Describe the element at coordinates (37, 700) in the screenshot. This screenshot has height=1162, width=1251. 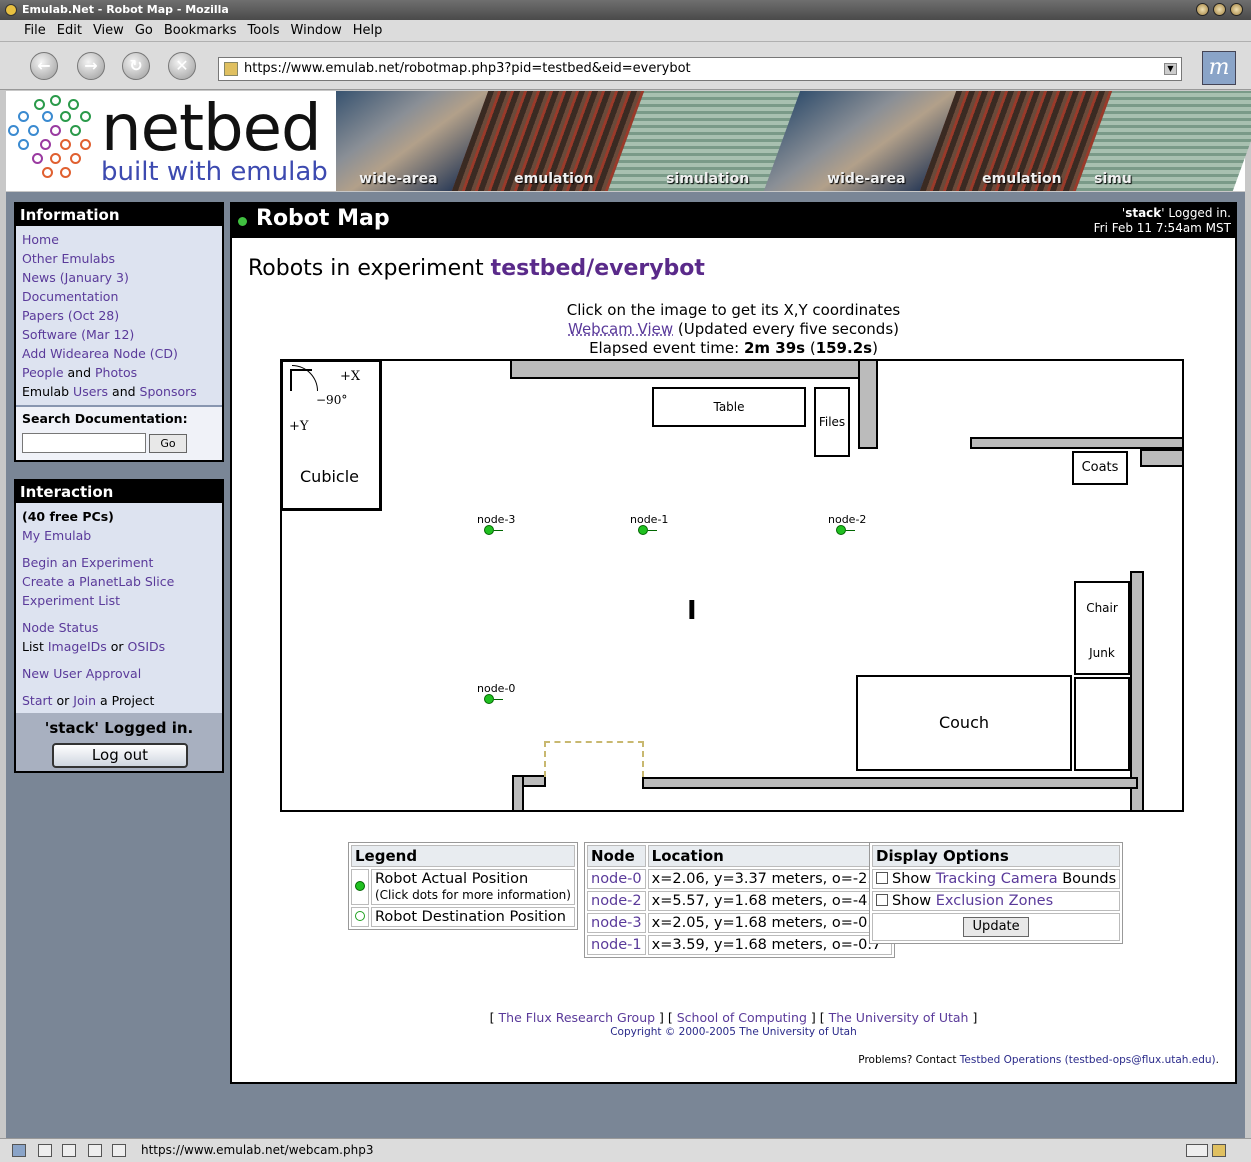
I see `nav-start-project: Start` at that location.